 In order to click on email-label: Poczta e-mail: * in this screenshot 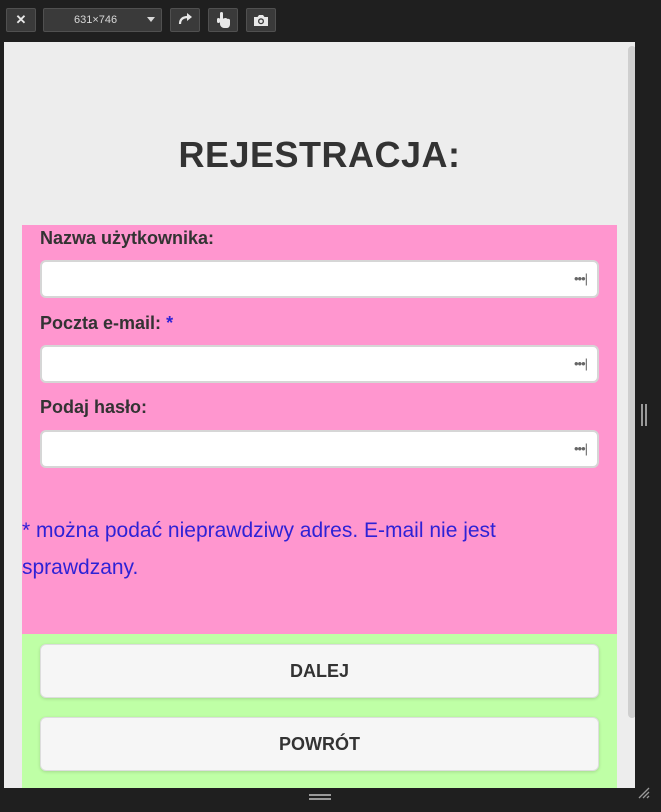, I will do `click(106, 323)`.